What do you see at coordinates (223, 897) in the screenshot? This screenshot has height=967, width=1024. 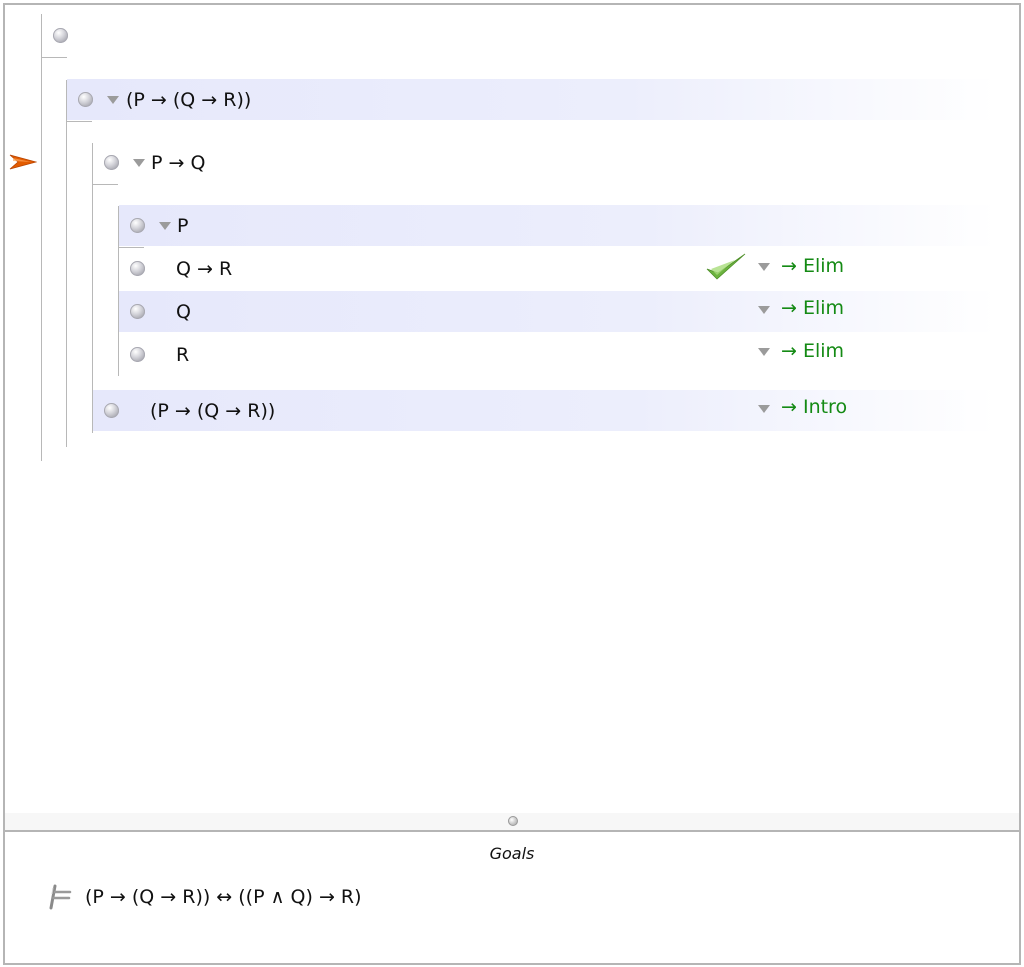 I see `goal-formula: (P → (Q → R)) ↔ ((P ∧ Q) → R)` at bounding box center [223, 897].